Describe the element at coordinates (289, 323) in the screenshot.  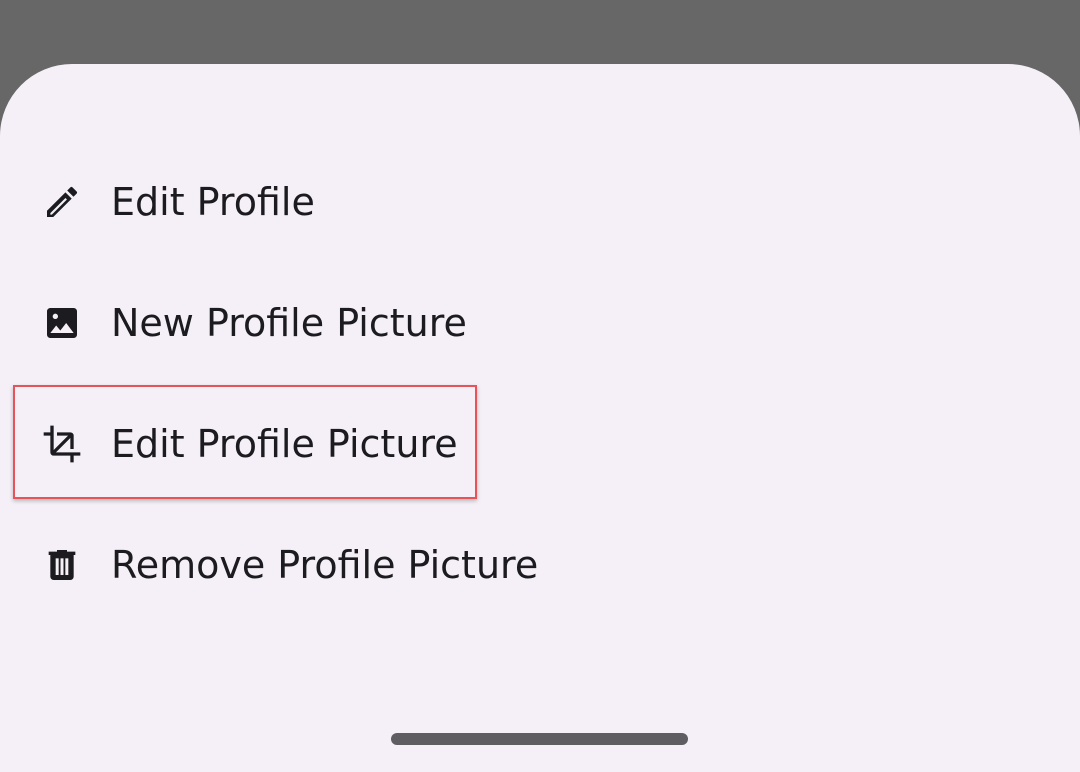
I see `new-profile-picture-label: New Profile Picture` at that location.